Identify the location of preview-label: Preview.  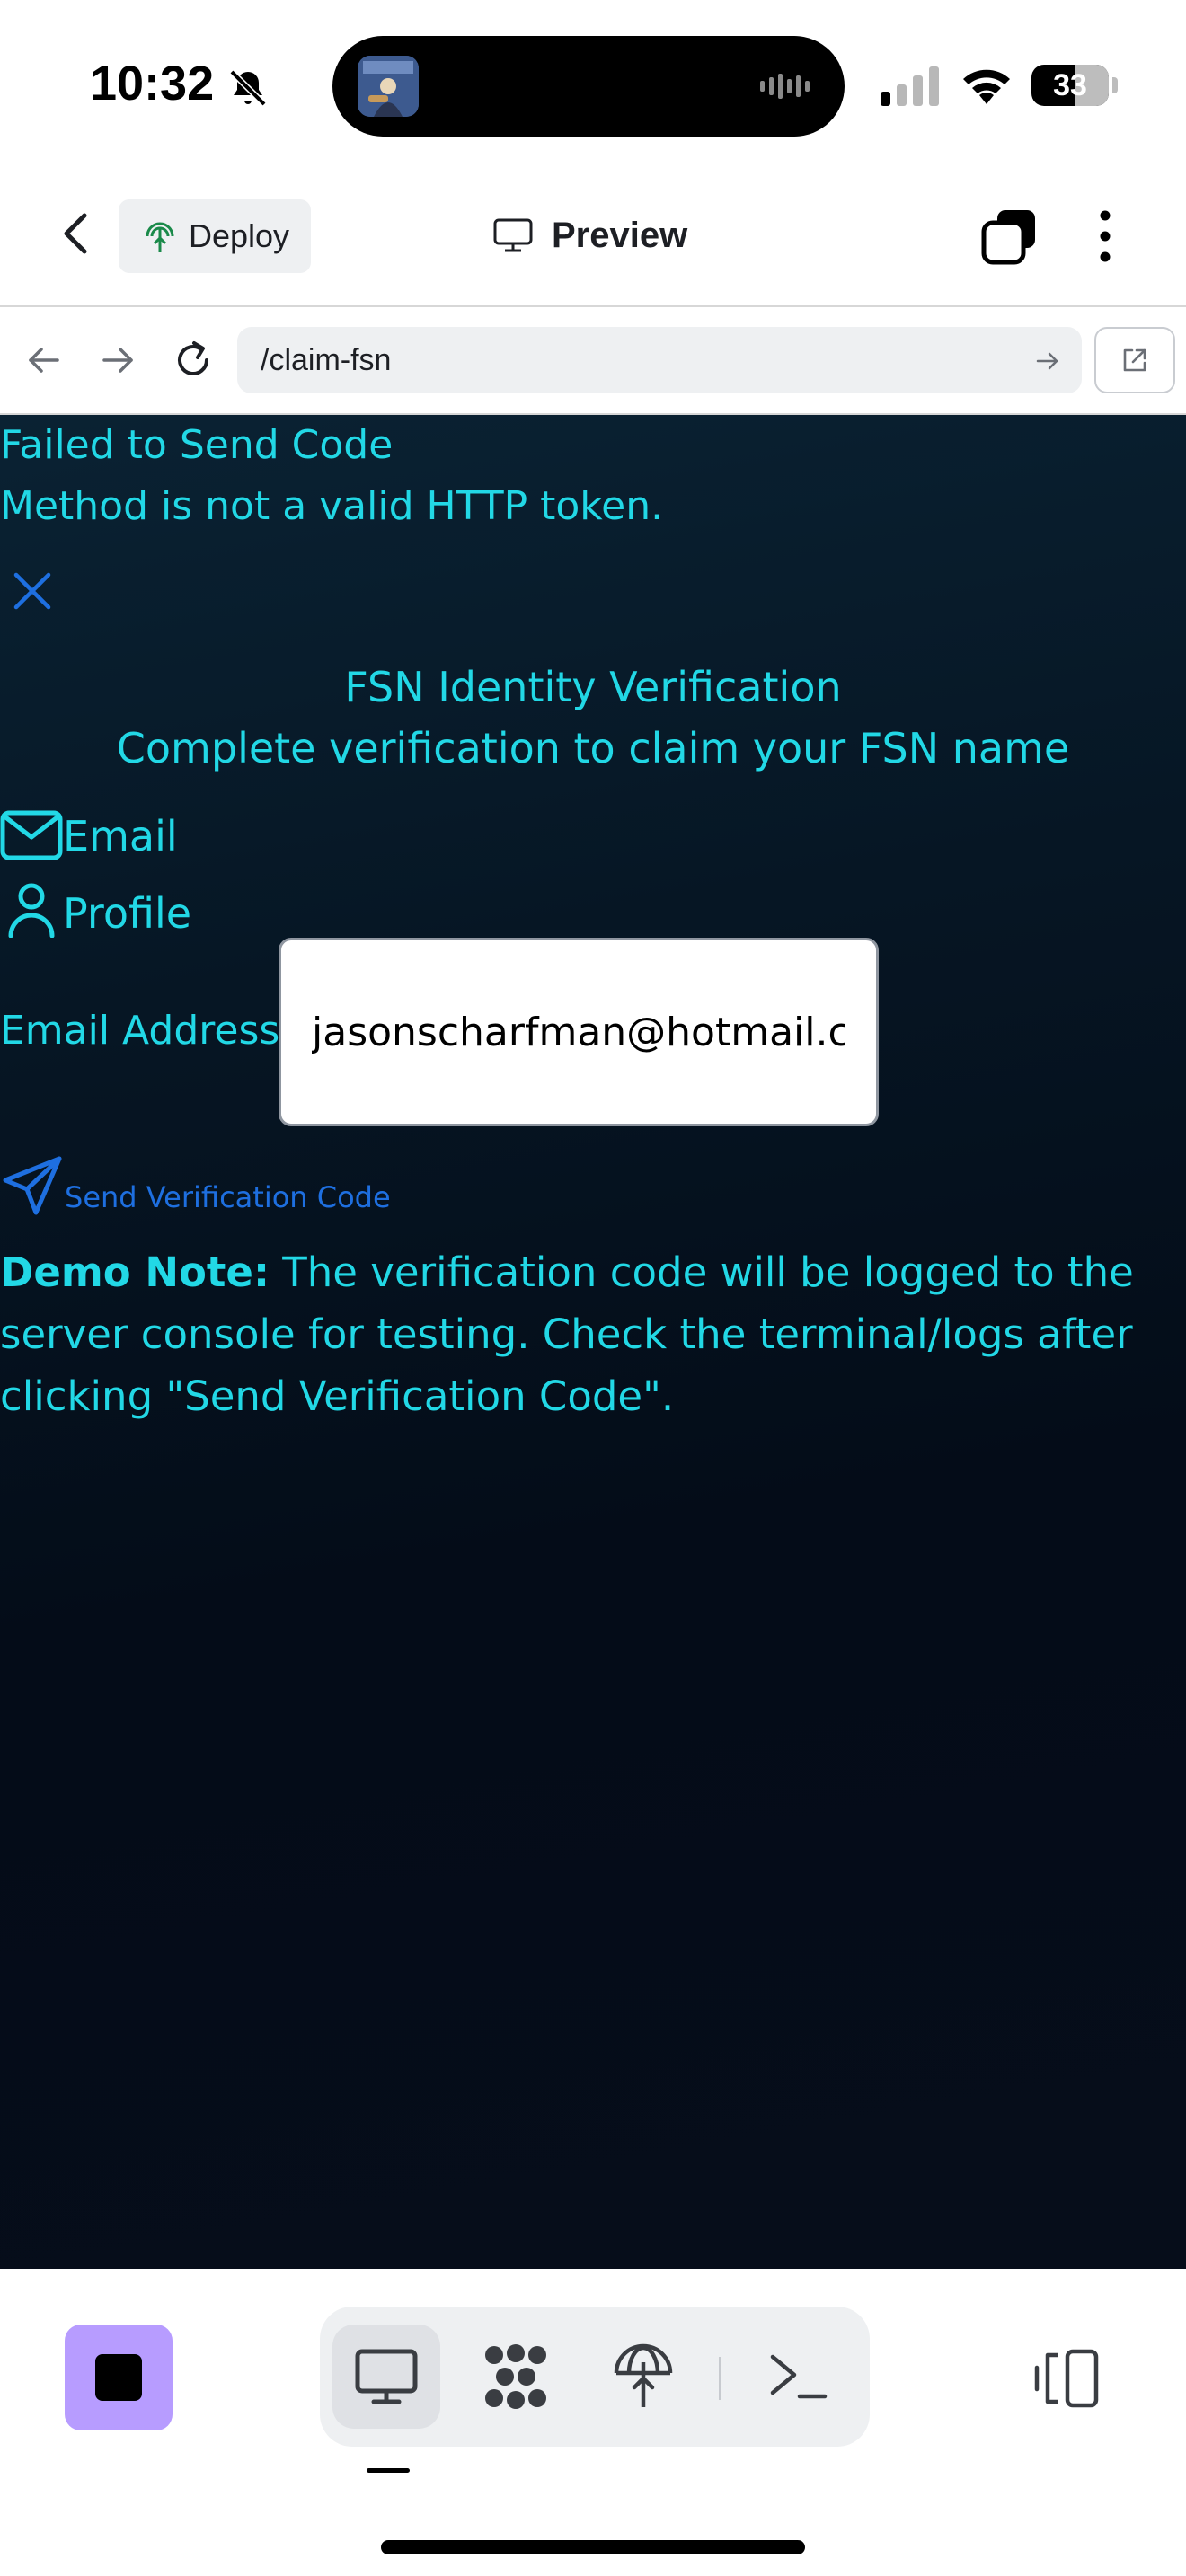
(620, 235).